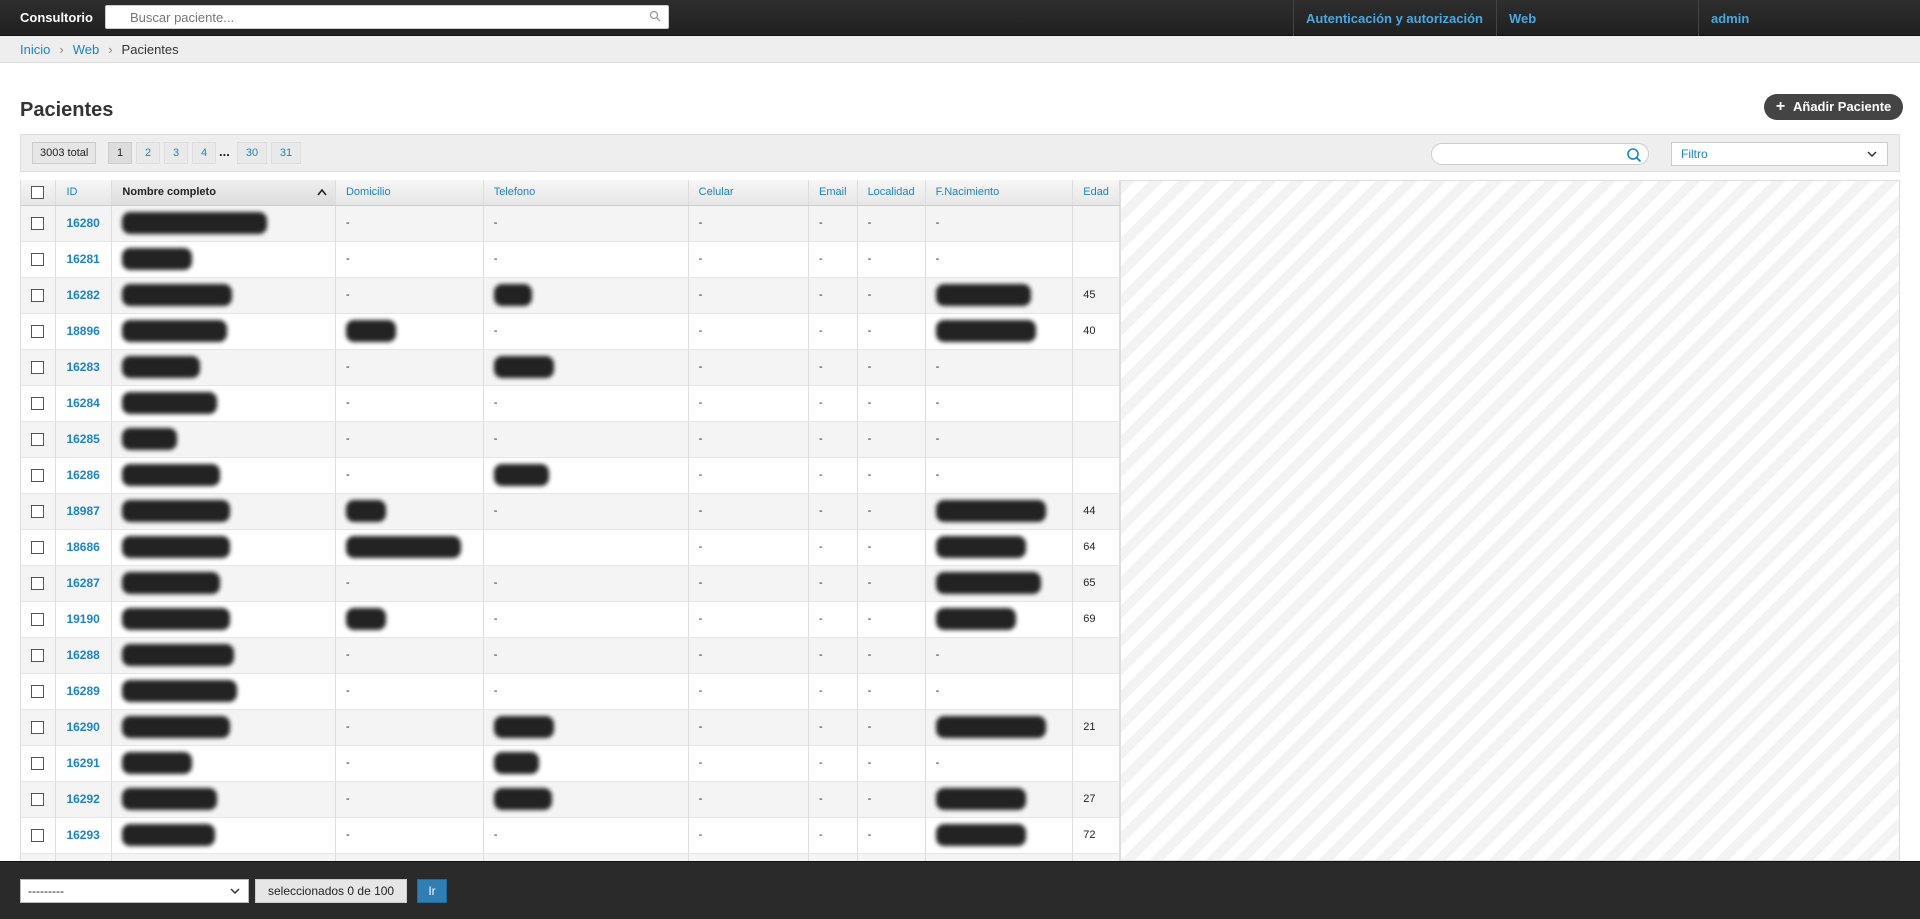  Describe the element at coordinates (286, 153) in the screenshot. I see `page-link-31: 31` at that location.